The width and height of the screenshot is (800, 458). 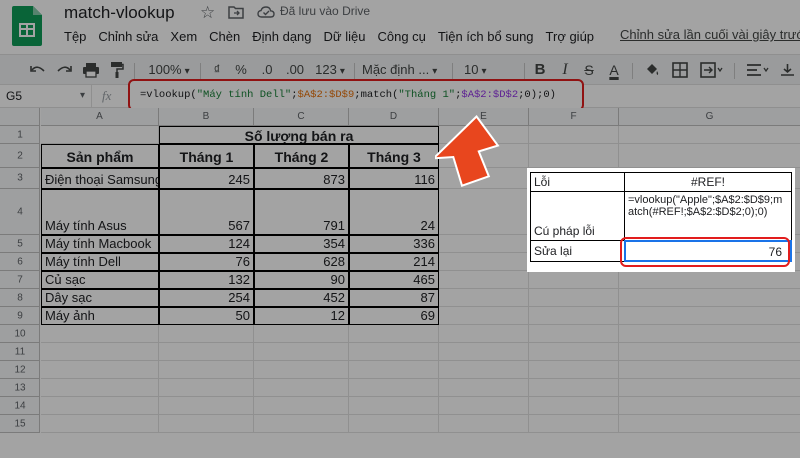 What do you see at coordinates (20, 156) in the screenshot?
I see `row-header-2: 2` at bounding box center [20, 156].